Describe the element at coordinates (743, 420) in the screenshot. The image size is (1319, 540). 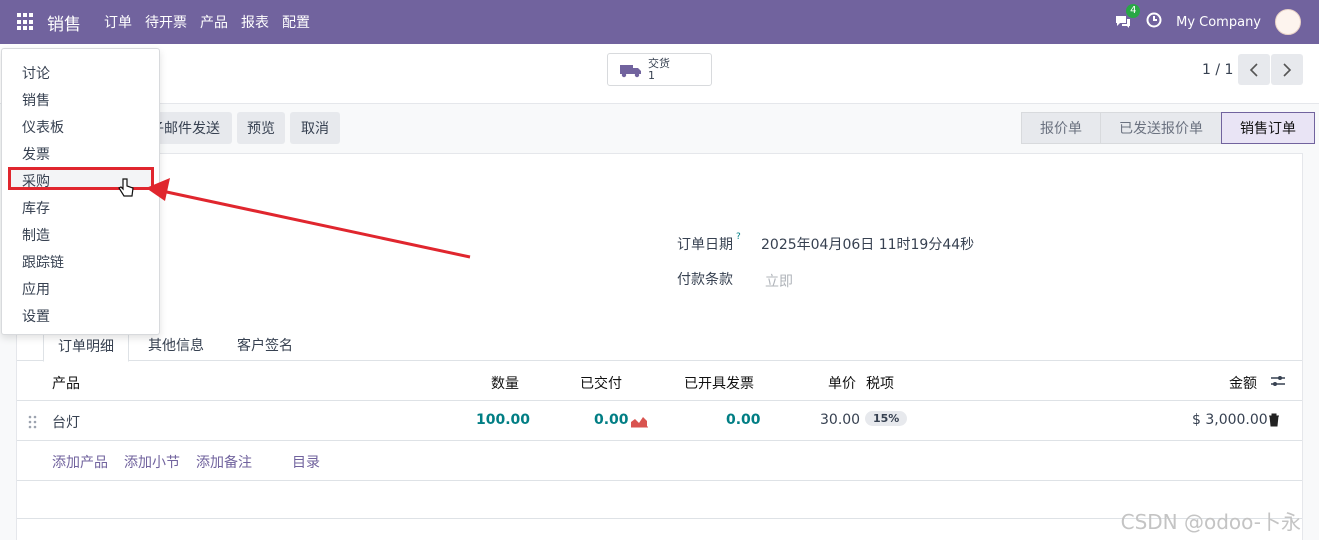
I see `row-invoiced: 0.00` at that location.